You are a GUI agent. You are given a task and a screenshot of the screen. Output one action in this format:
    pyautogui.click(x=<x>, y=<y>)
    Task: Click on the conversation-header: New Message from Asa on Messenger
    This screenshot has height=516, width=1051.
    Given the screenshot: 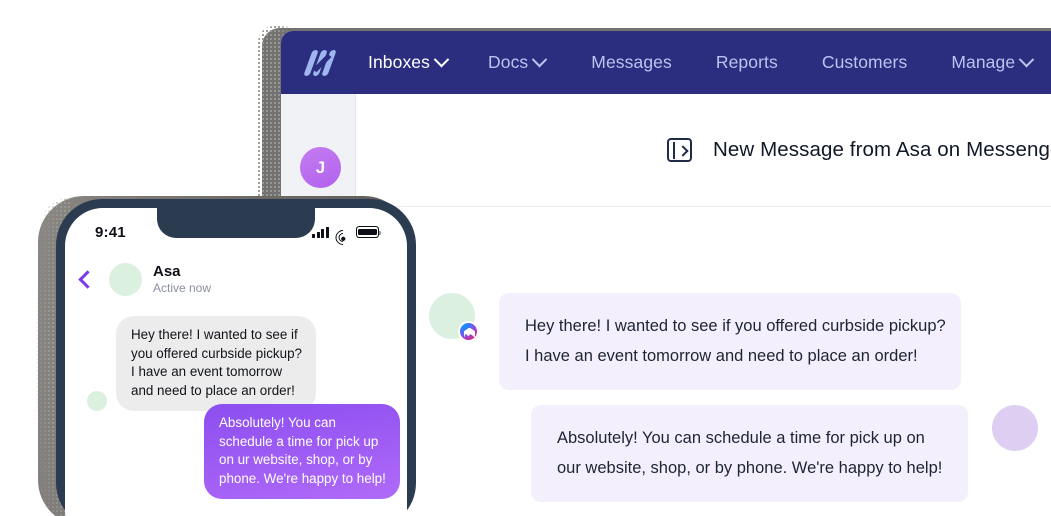 What is the action you would take?
    pyautogui.click(x=704, y=150)
    